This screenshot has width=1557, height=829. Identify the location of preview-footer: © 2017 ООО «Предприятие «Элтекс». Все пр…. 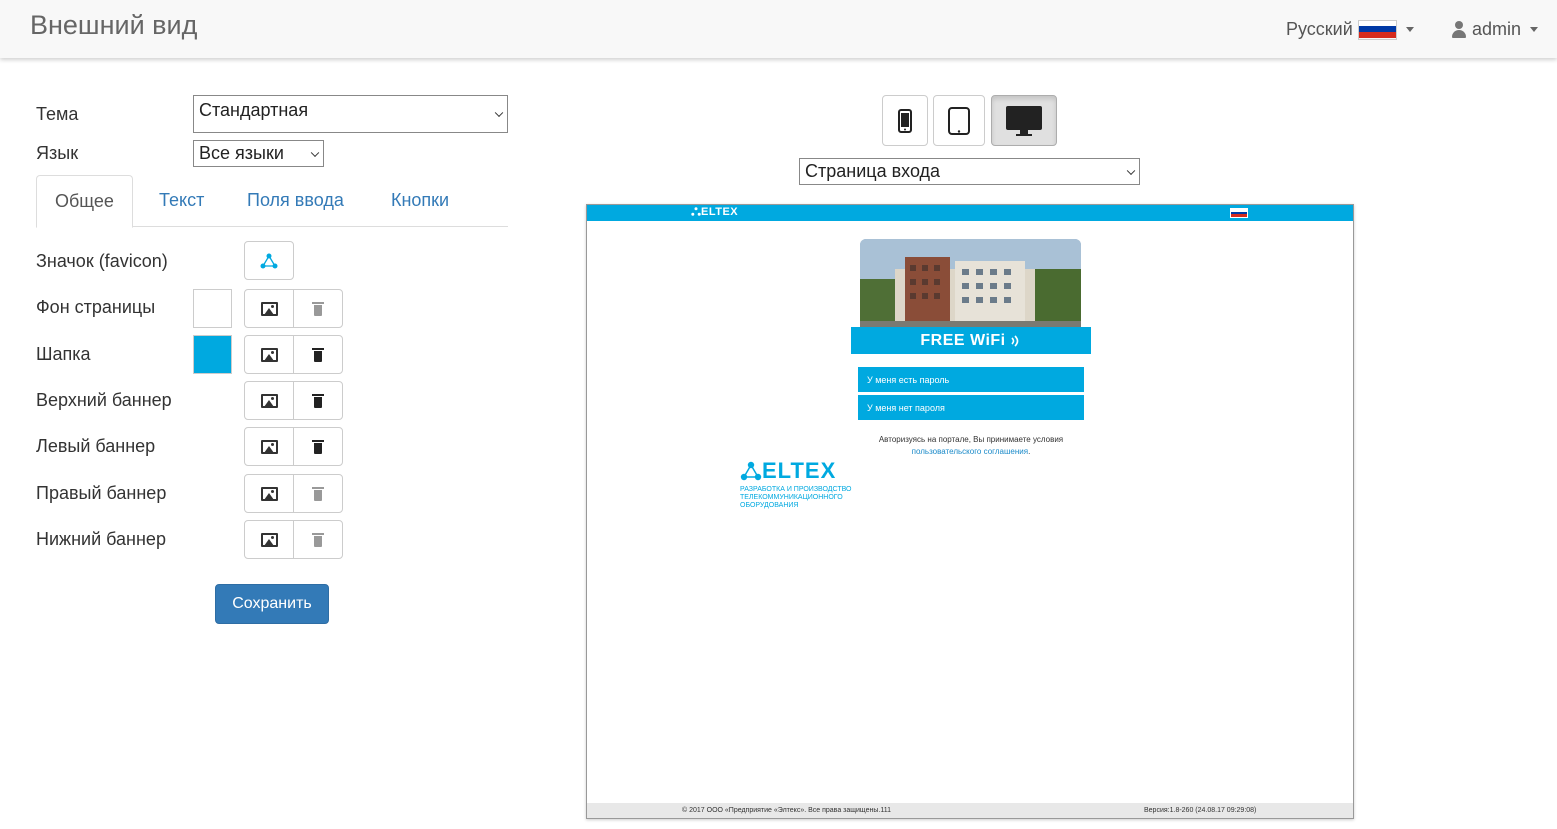
(970, 810).